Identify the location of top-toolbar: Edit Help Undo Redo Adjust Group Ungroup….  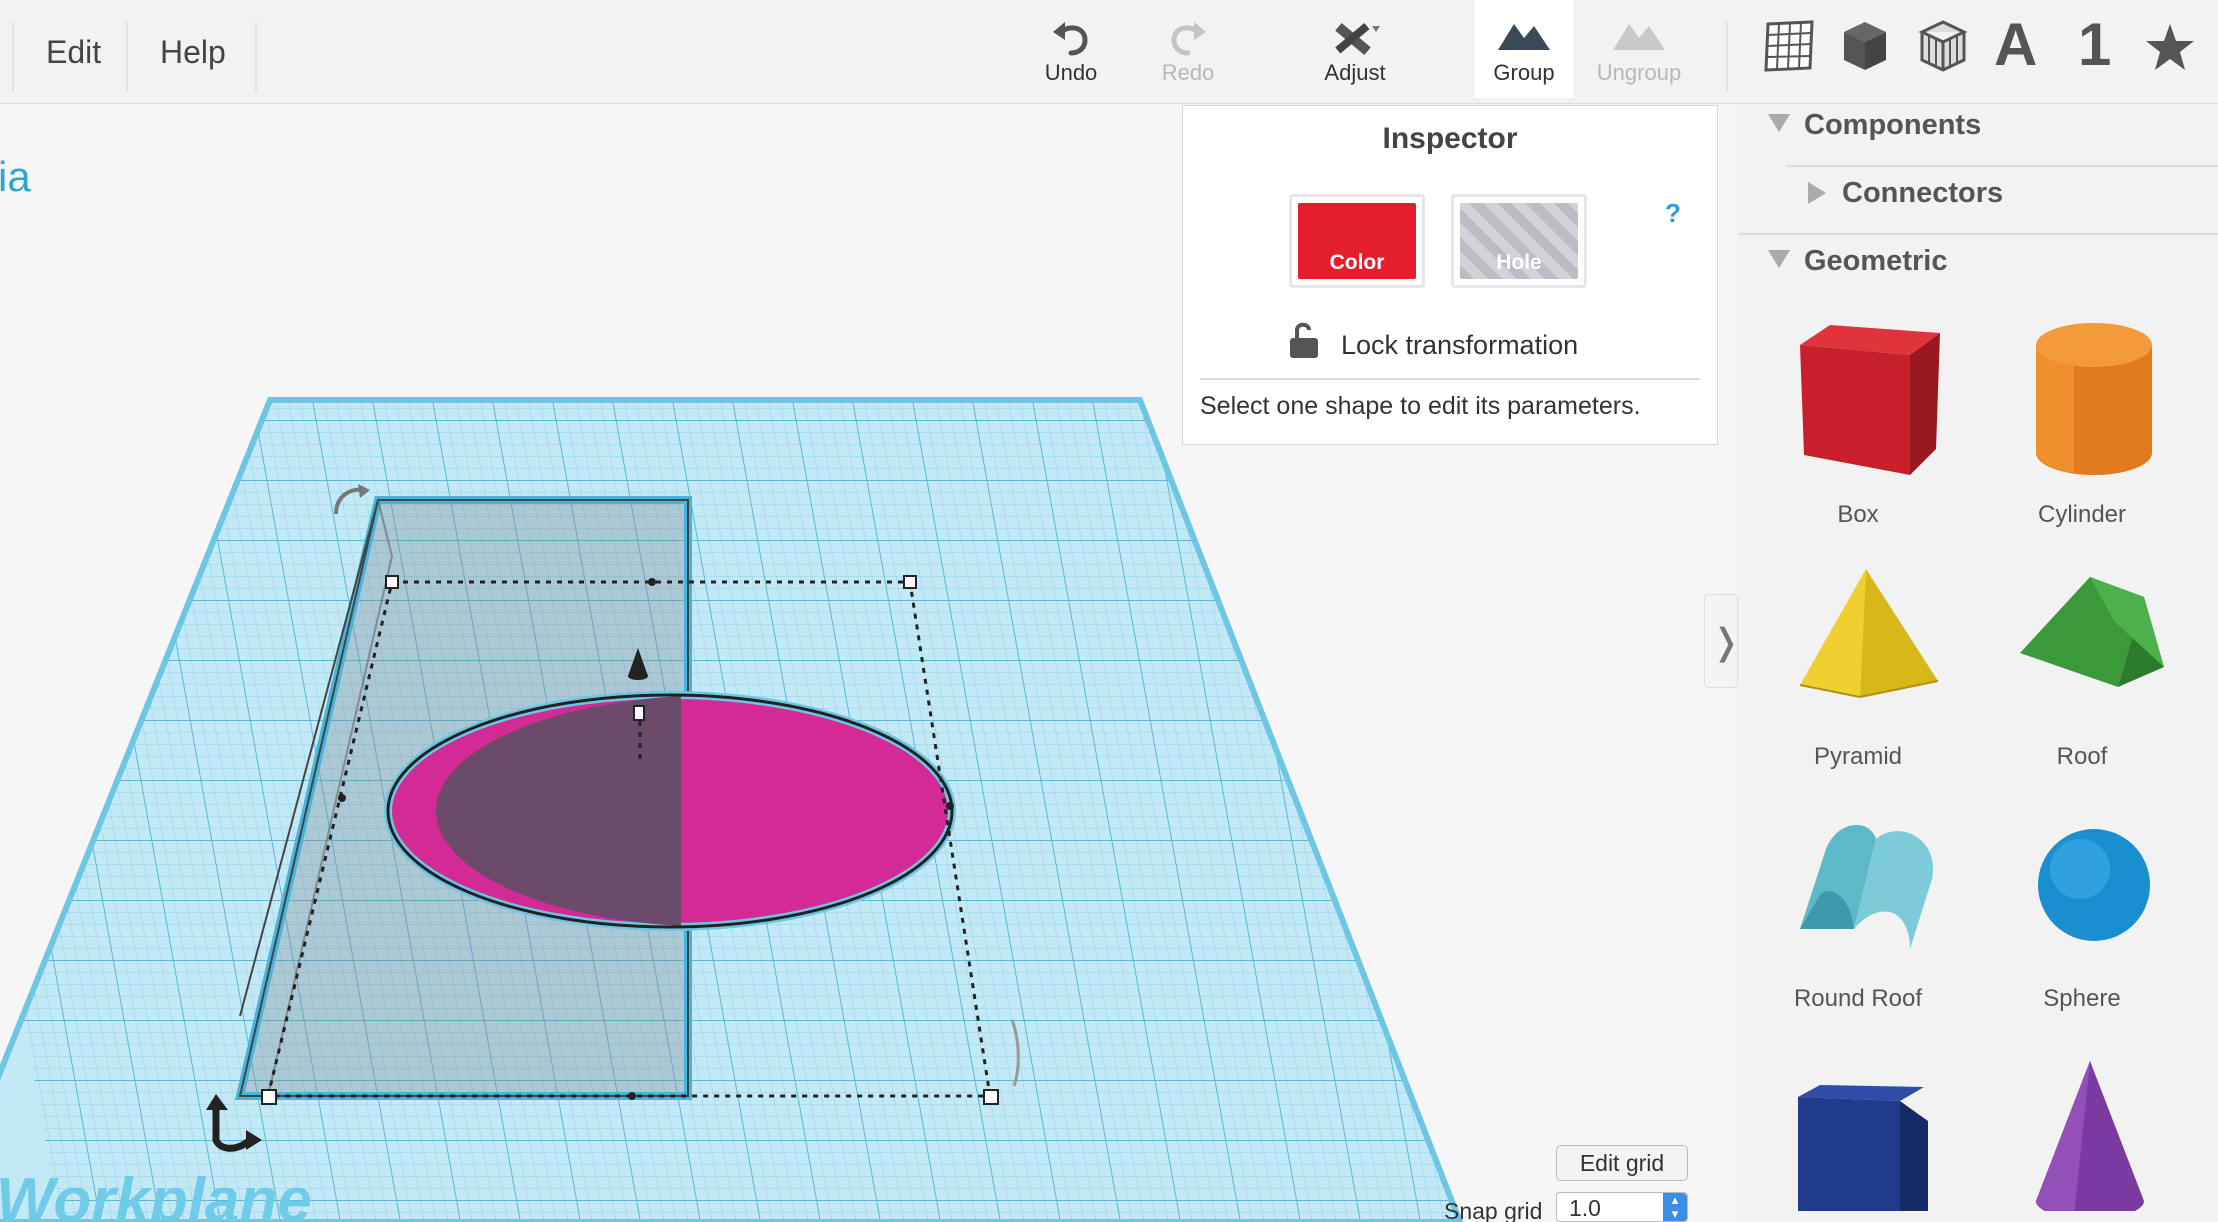
(1109, 52).